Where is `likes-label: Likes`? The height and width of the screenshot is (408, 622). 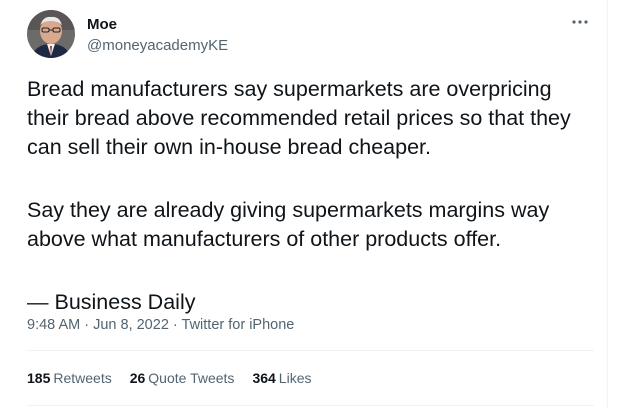 likes-label: Likes is located at coordinates (295, 378).